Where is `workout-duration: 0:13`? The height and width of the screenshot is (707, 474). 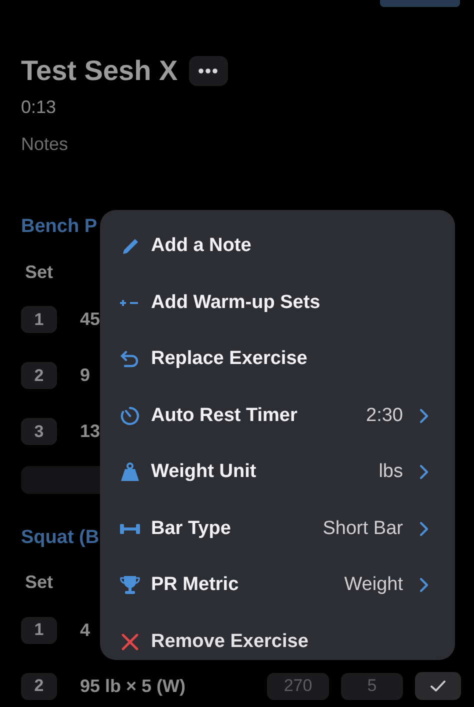
workout-duration: 0:13 is located at coordinates (39, 107).